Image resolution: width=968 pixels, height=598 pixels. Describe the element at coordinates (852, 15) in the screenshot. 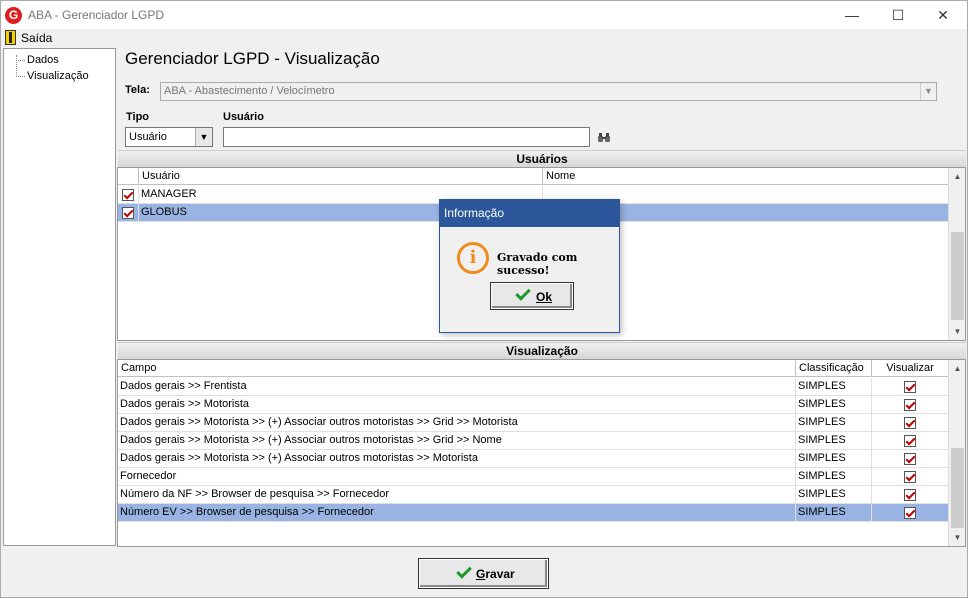

I see `minimize-button: —` at that location.